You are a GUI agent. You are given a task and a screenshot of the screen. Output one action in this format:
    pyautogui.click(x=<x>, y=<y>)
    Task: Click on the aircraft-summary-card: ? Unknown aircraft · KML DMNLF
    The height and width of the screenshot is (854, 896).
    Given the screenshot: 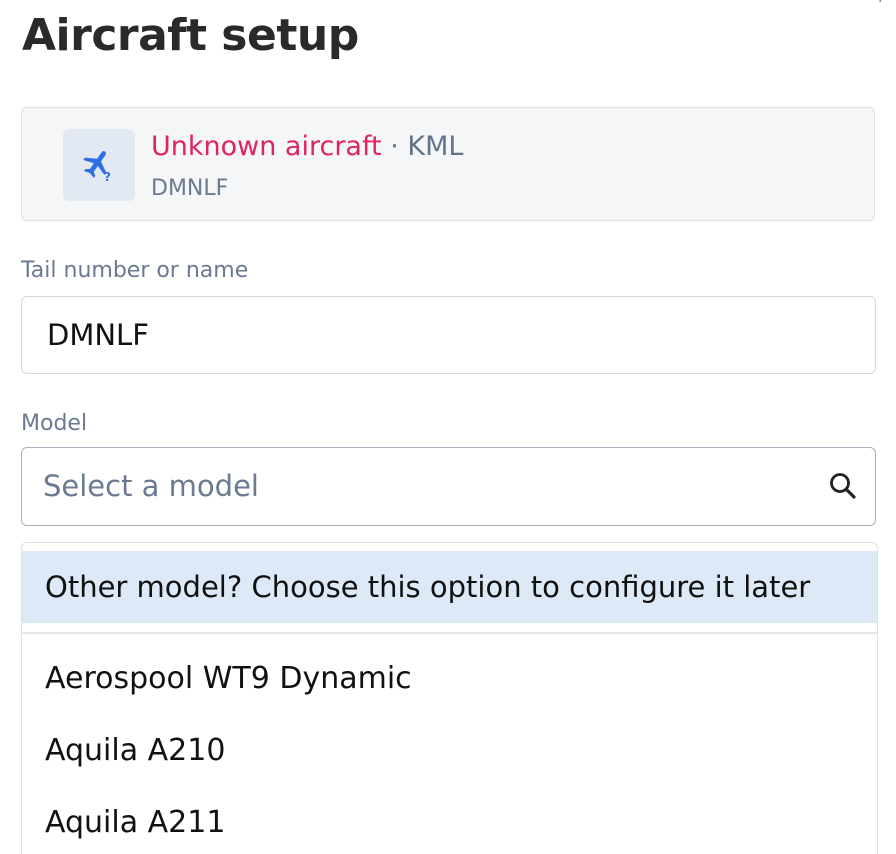 What is the action you would take?
    pyautogui.click(x=448, y=164)
    